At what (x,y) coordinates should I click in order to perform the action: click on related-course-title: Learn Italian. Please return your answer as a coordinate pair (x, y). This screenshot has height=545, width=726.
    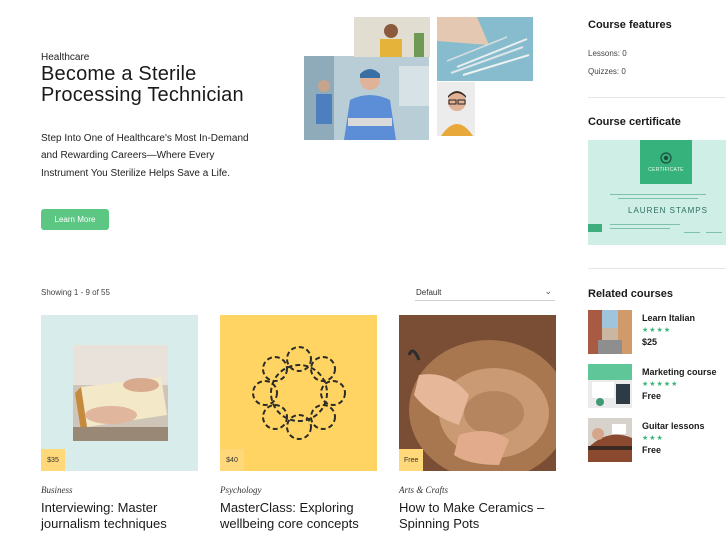
    Looking at the image, I should click on (668, 318).